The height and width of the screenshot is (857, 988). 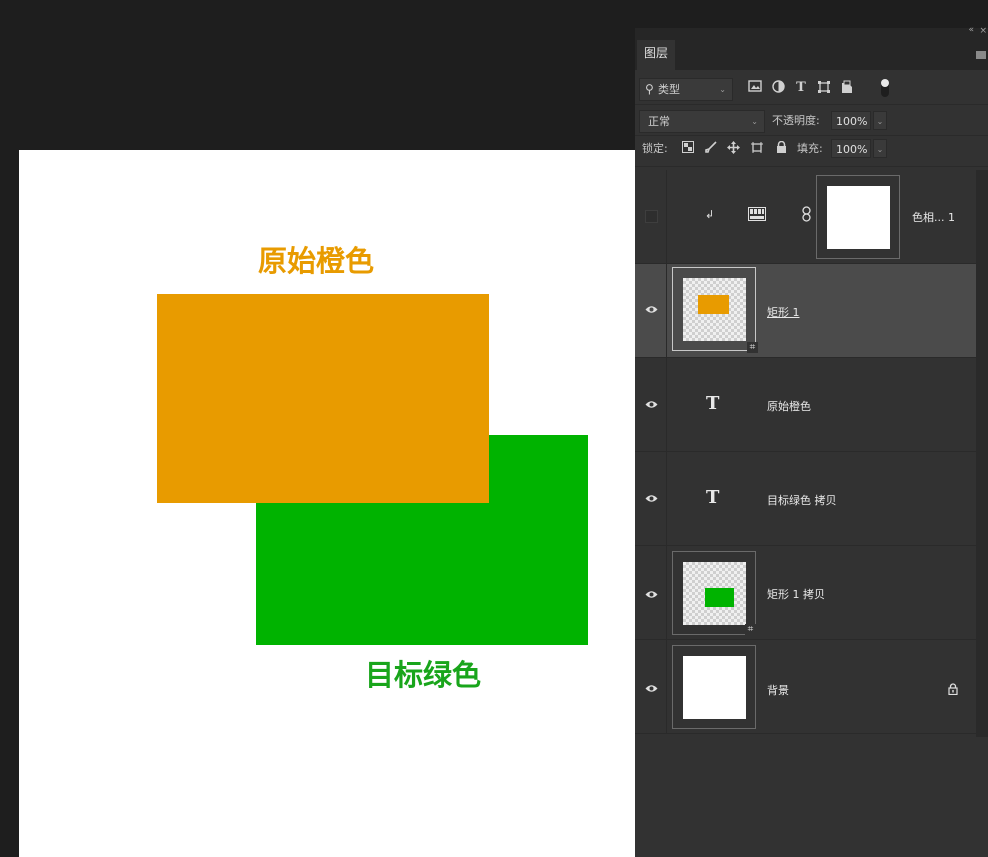 What do you see at coordinates (757, 215) in the screenshot?
I see `adjustment-thumbnail-icon` at bounding box center [757, 215].